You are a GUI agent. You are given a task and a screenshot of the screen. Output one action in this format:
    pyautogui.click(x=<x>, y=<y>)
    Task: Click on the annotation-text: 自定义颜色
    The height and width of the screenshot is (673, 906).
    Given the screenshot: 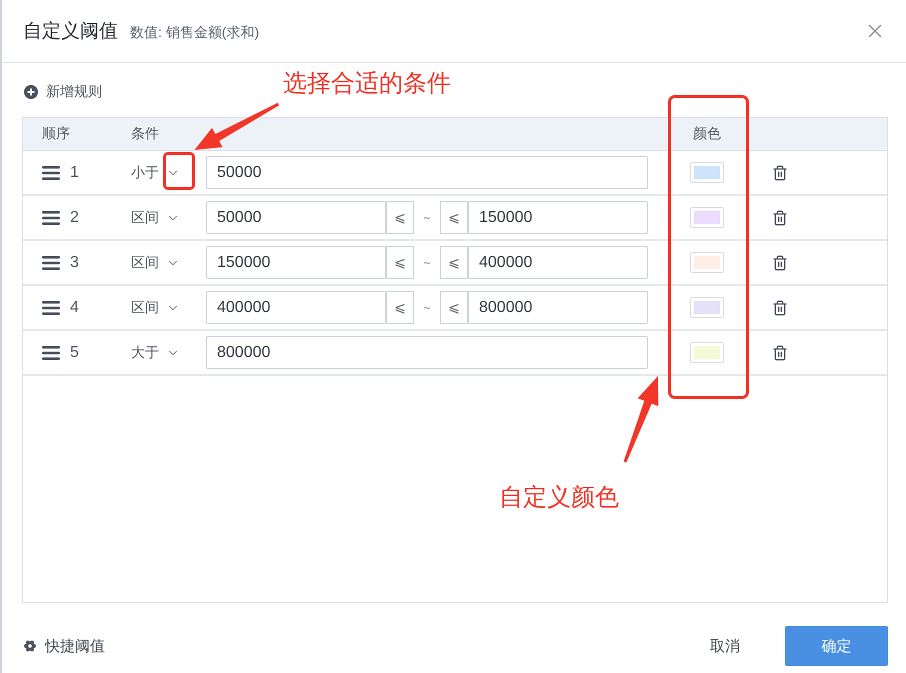 What is the action you would take?
    pyautogui.click(x=559, y=498)
    